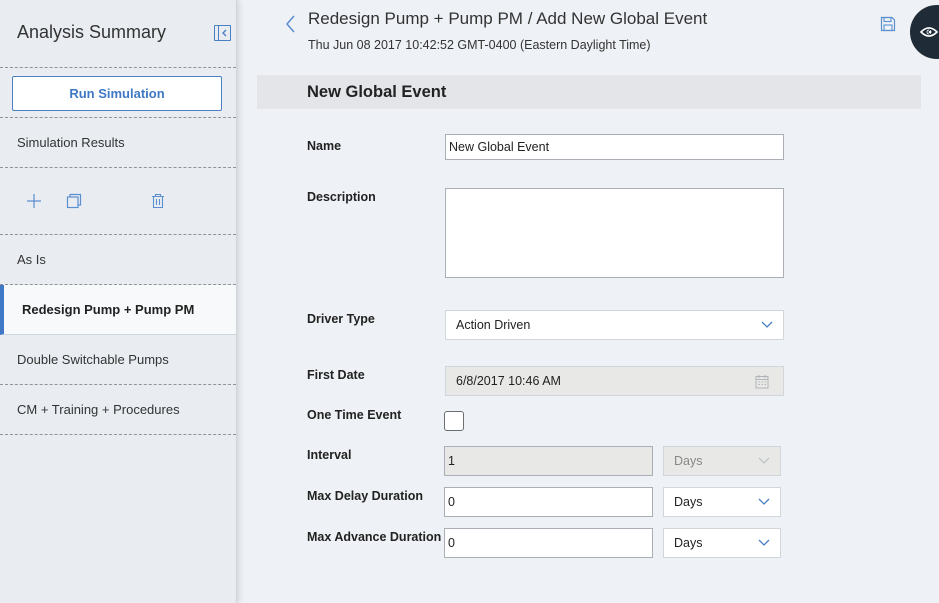 This screenshot has height=603, width=939. Describe the element at coordinates (374, 537) in the screenshot. I see `max-advance-duration-label: Max Advance Duration` at that location.